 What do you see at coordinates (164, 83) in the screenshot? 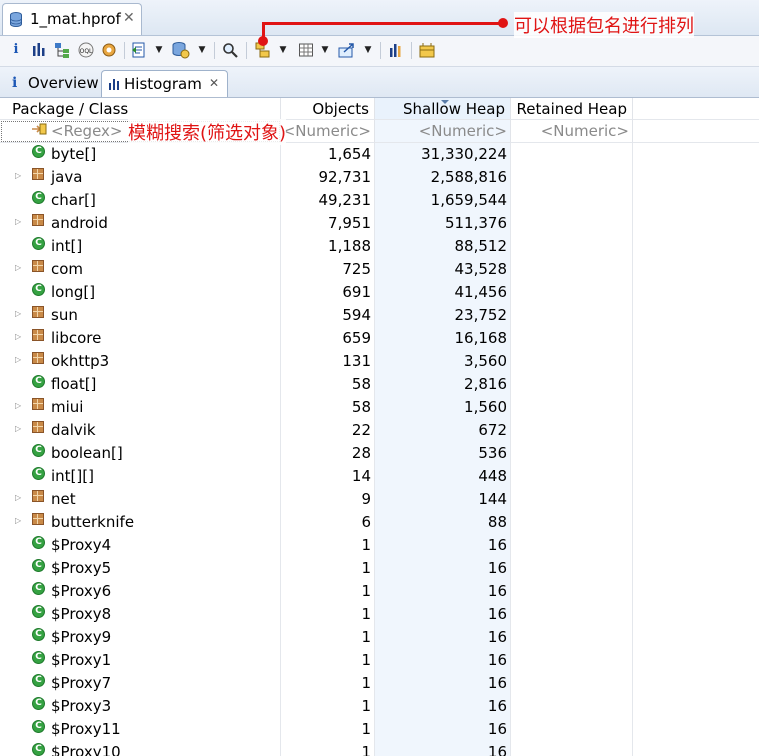
I see `tab-histogram: Histogram ✕` at bounding box center [164, 83].